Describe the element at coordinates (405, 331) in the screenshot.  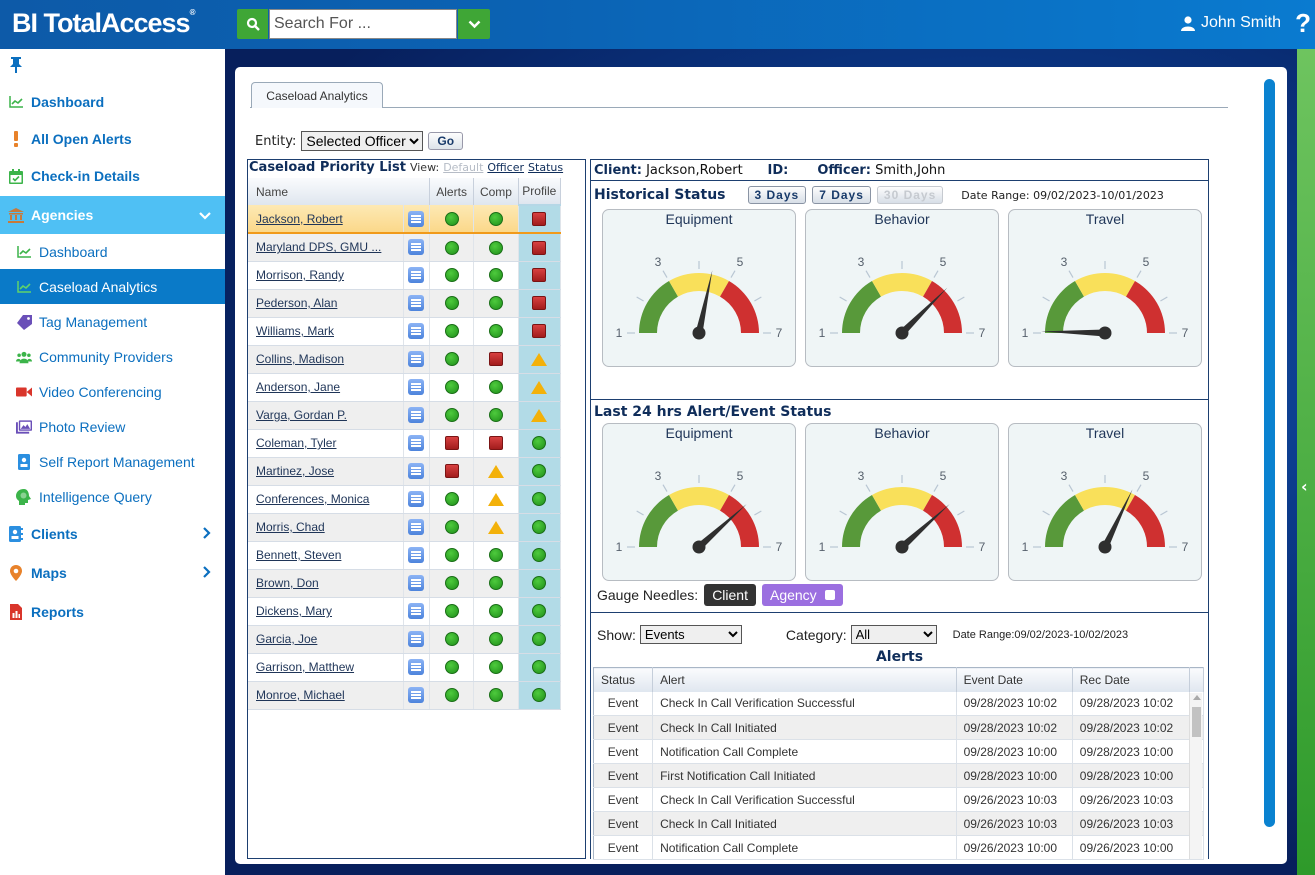
I see `caseload-row: Williams, Mark` at that location.